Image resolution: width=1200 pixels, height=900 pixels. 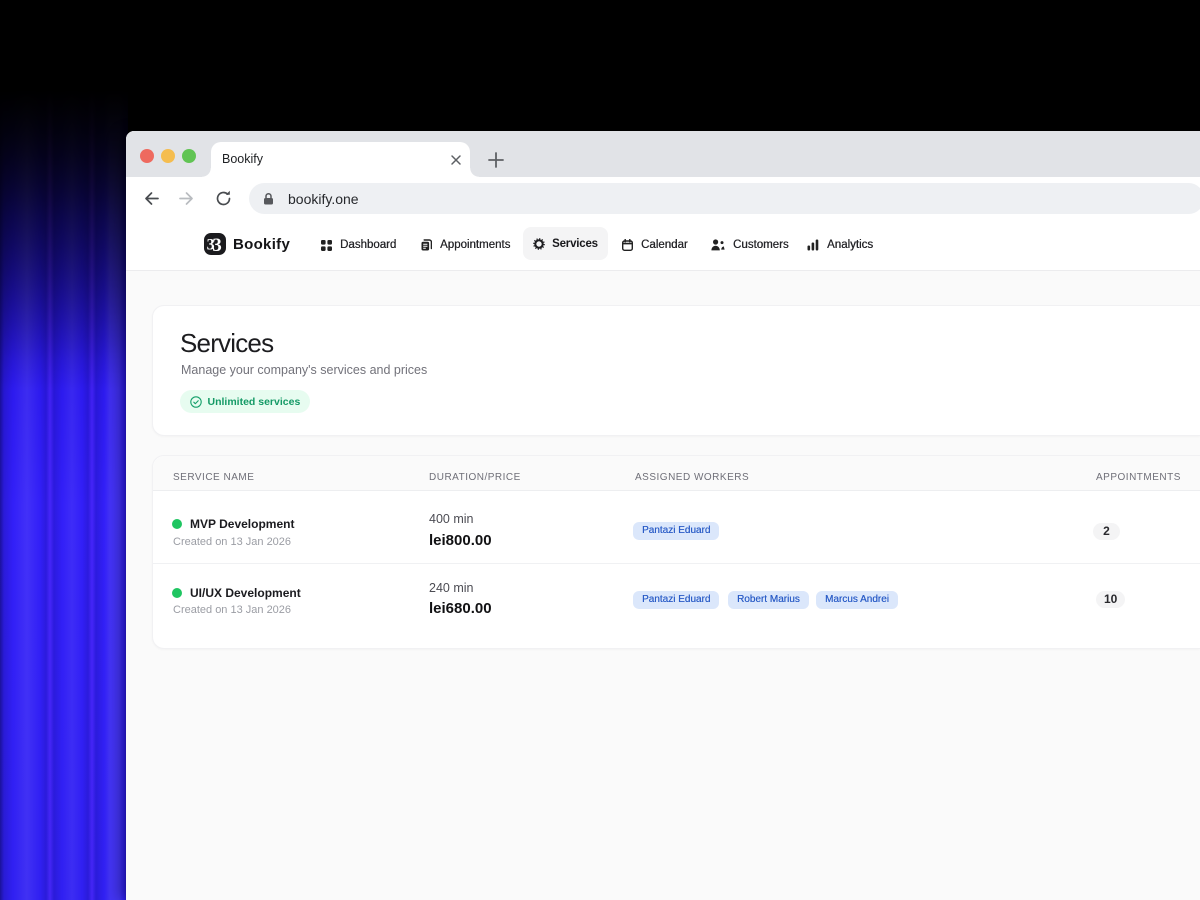 I want to click on svg-text: 3, so click(x=217, y=245).